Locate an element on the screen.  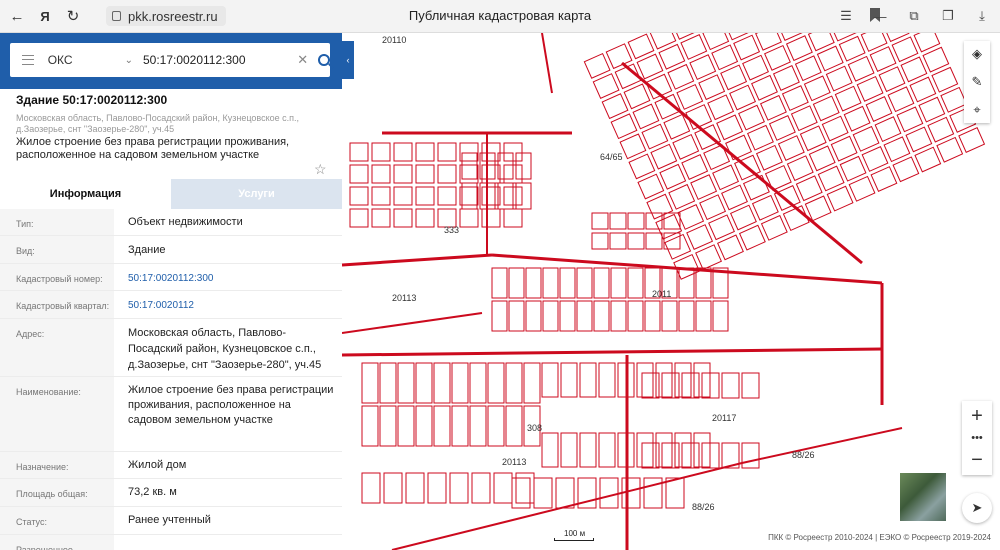
cadastral-quarter-link: 50:17:0020112 is located at coordinates (228, 304).